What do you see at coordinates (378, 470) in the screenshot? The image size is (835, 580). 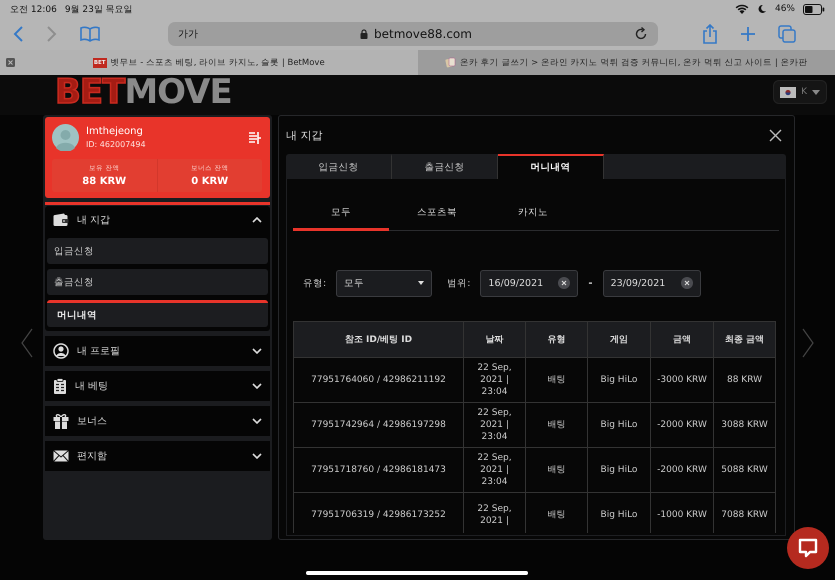 I see `table-cell: 77951718760 / 42986181473` at bounding box center [378, 470].